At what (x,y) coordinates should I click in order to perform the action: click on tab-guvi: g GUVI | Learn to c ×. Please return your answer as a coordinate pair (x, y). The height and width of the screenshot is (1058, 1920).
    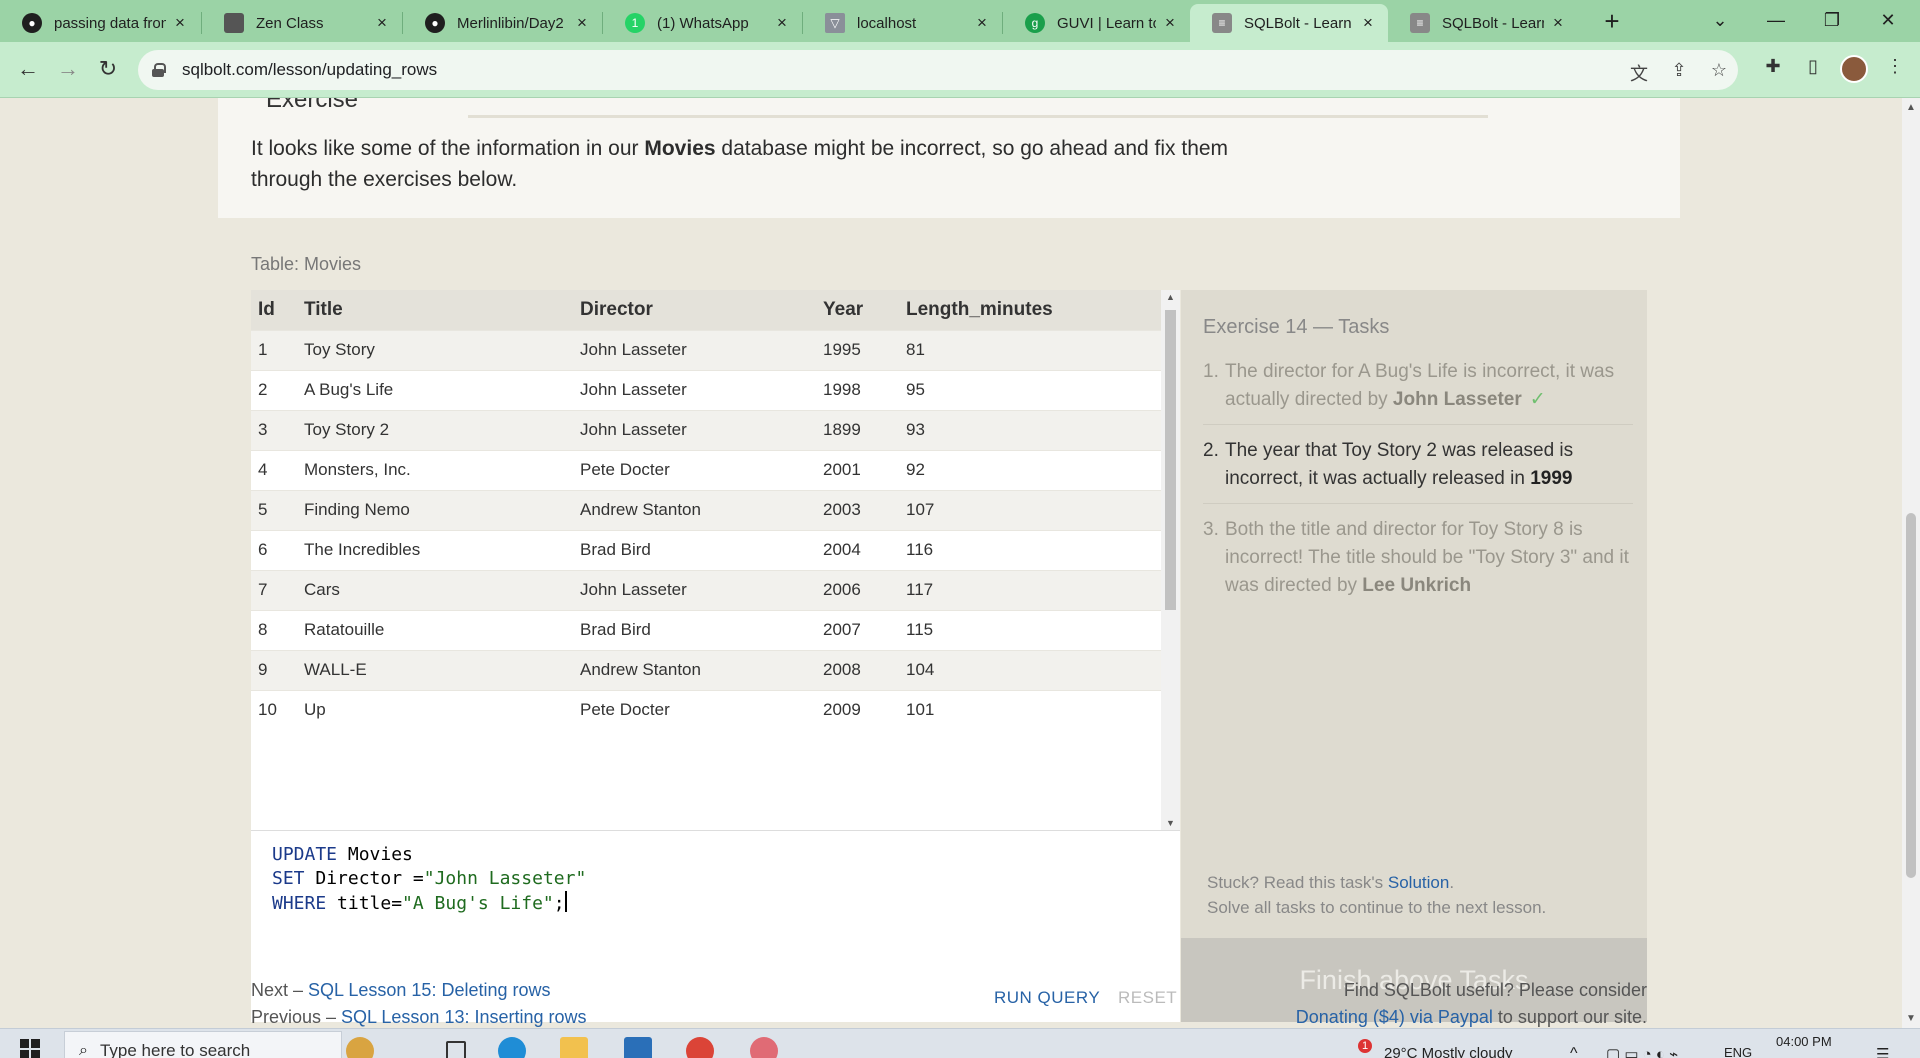
    Looking at the image, I should click on (1096, 23).